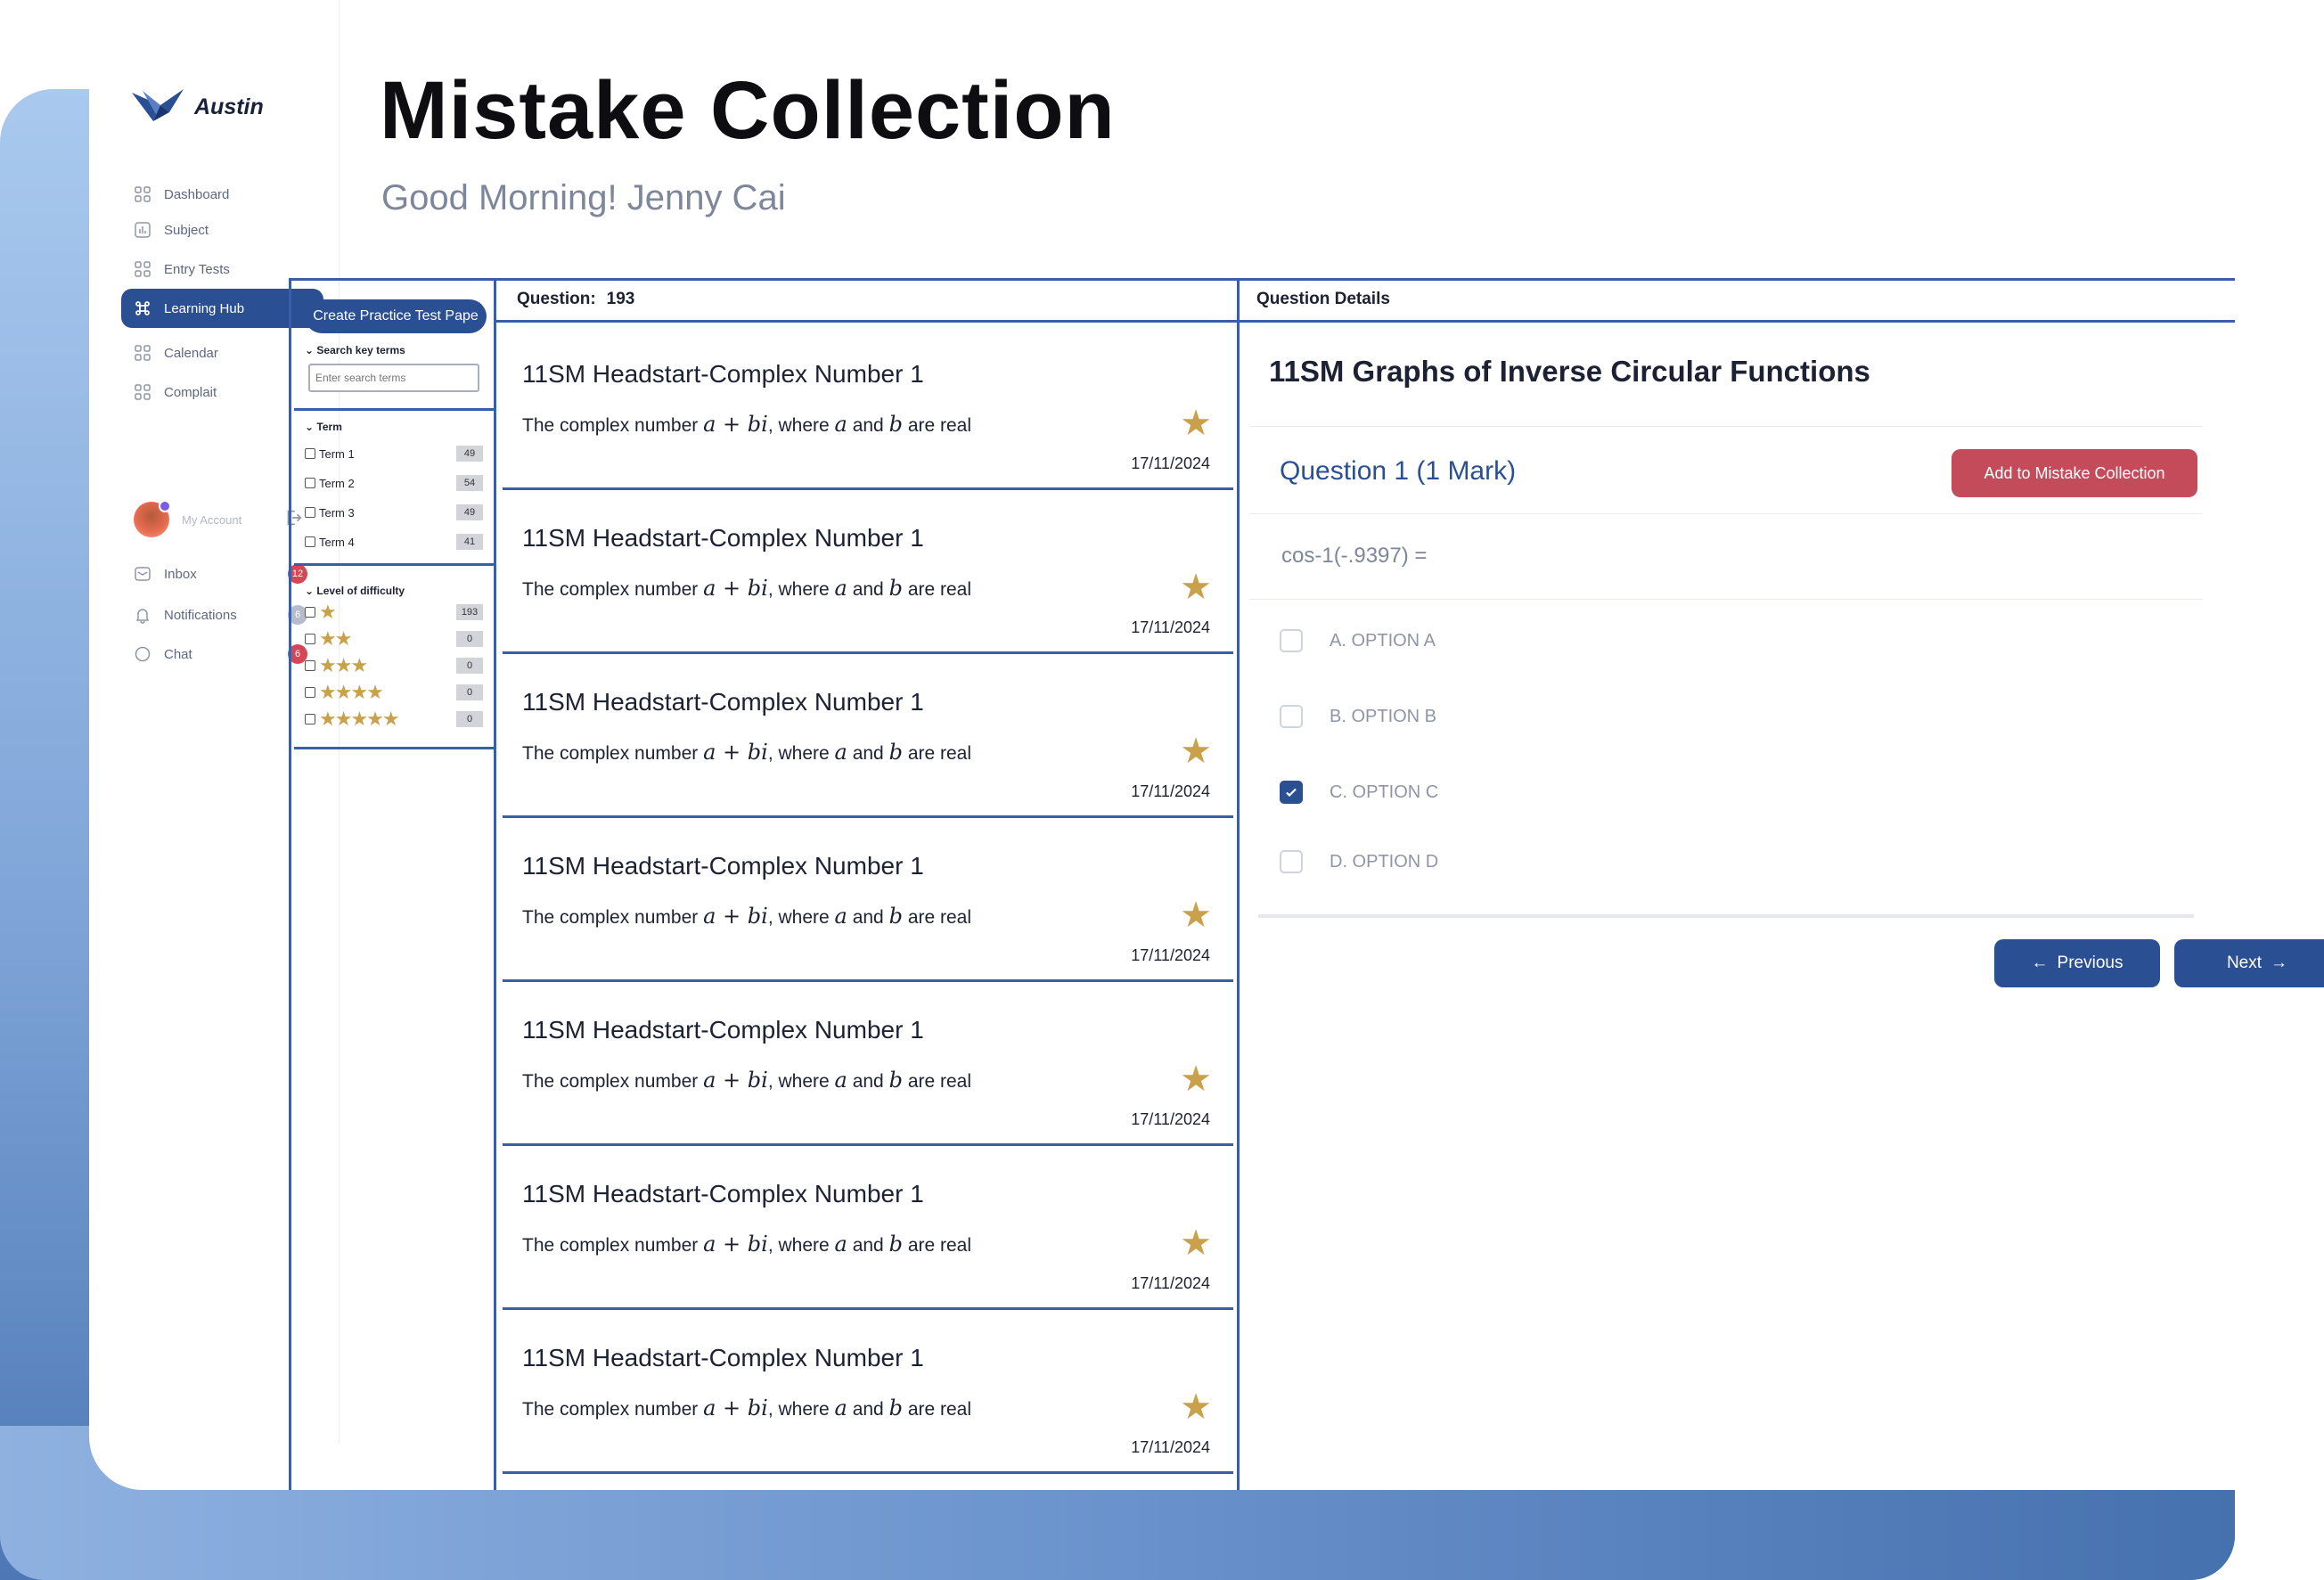 Image resolution: width=2324 pixels, height=1580 pixels. What do you see at coordinates (394, 692) in the screenshot?
I see `difficulty-filter-row: ★★★★ 0` at bounding box center [394, 692].